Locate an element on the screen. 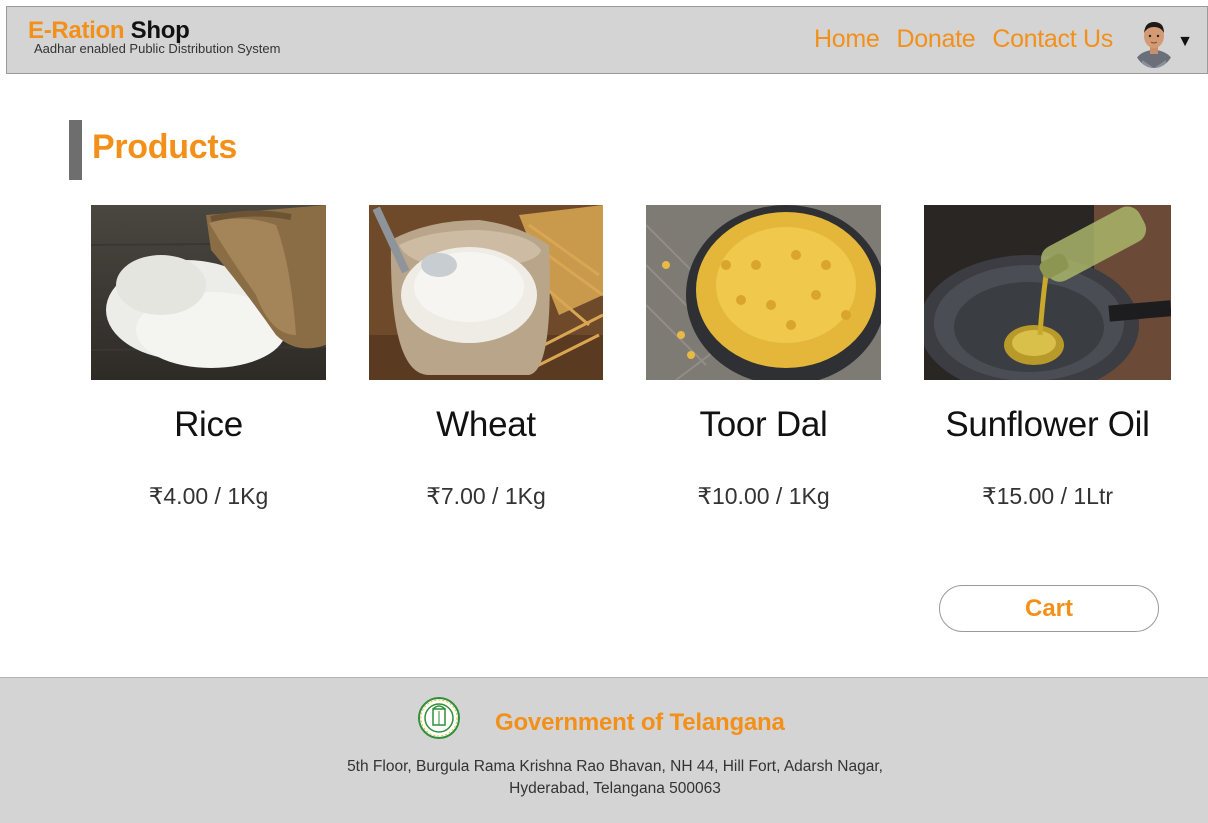  avatar is located at coordinates (1154, 42).